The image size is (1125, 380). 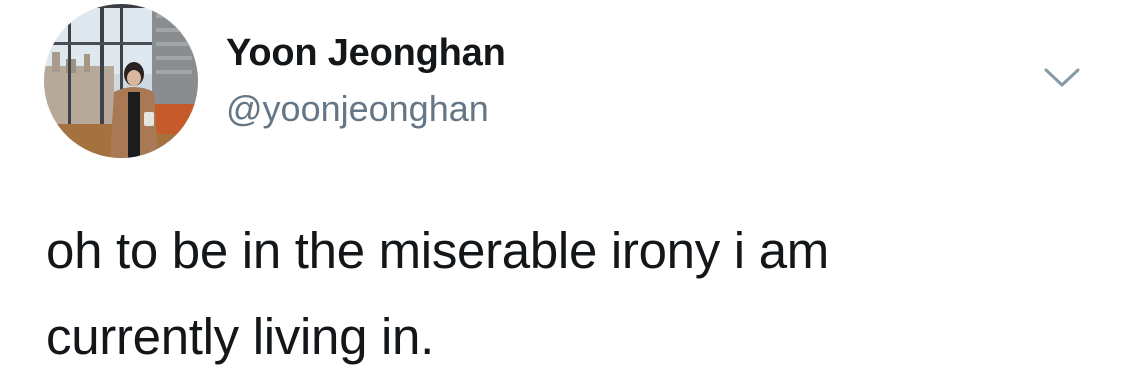 I want to click on tweet-text-line: oh to be in the miserable irony i am, so click(x=437, y=250).